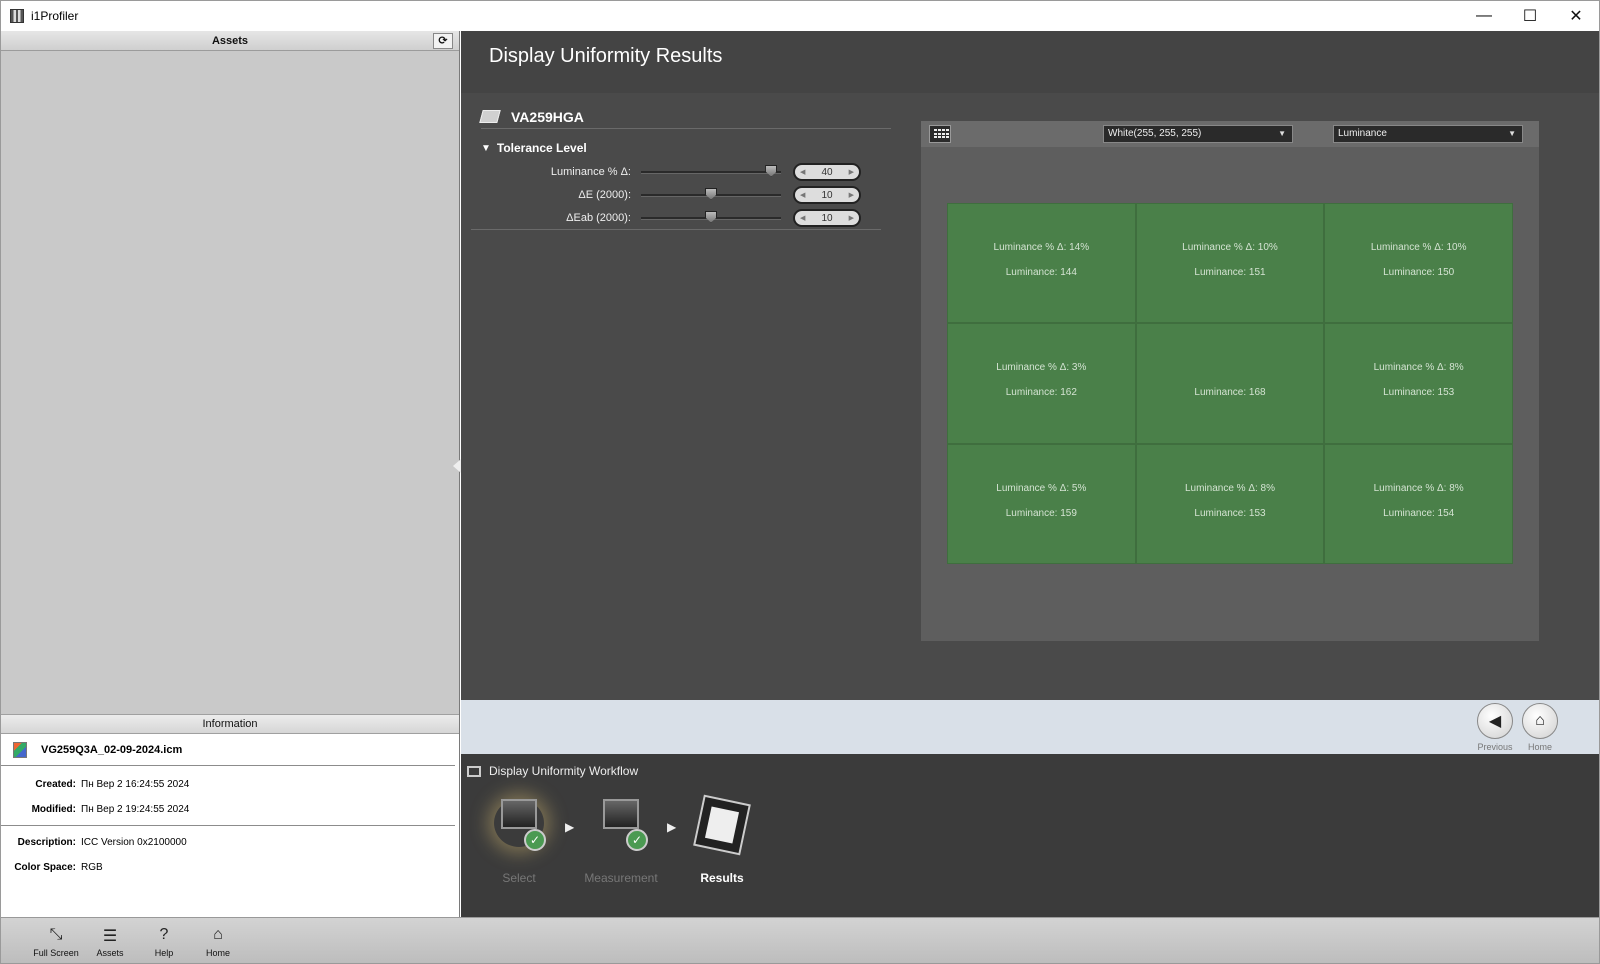 Image resolution: width=1600 pixels, height=964 pixels. What do you see at coordinates (56, 934) in the screenshot?
I see `fullscreen-icon: ⤡` at bounding box center [56, 934].